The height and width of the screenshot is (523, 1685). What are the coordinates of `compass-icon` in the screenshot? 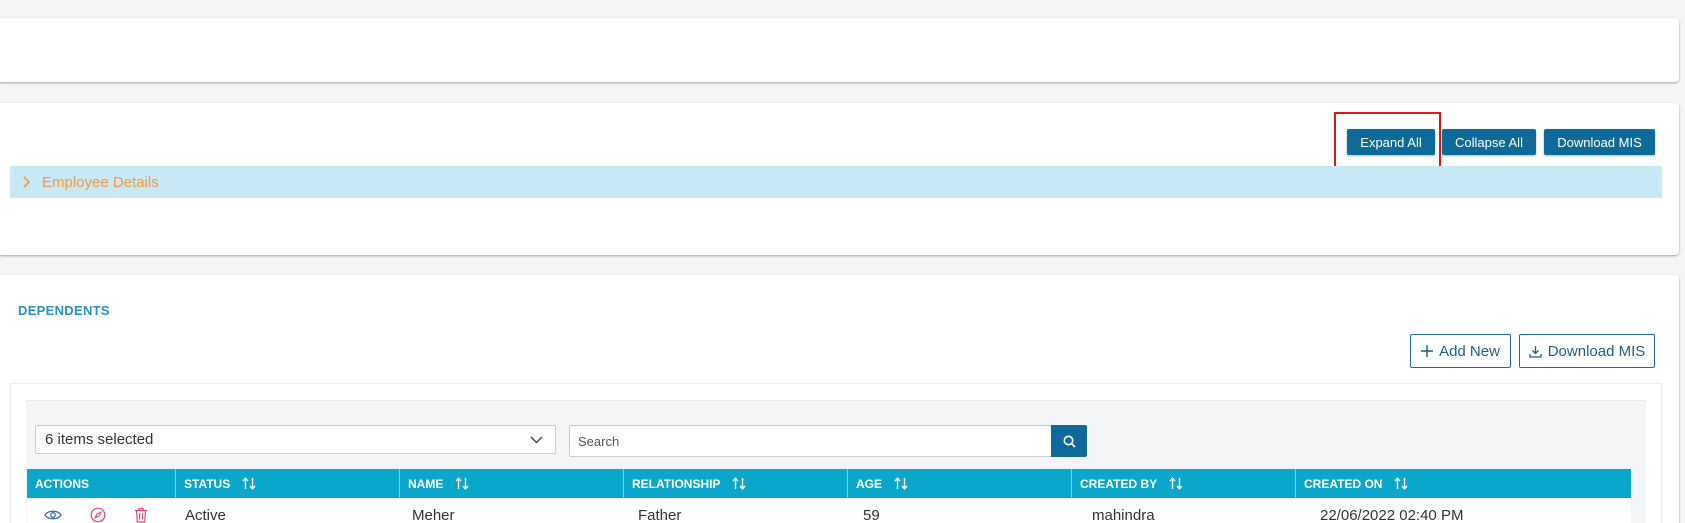 It's located at (98, 515).